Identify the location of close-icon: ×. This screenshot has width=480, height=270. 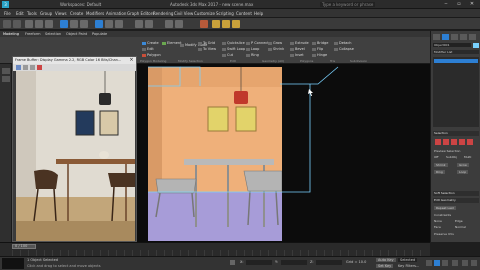
(131, 60).